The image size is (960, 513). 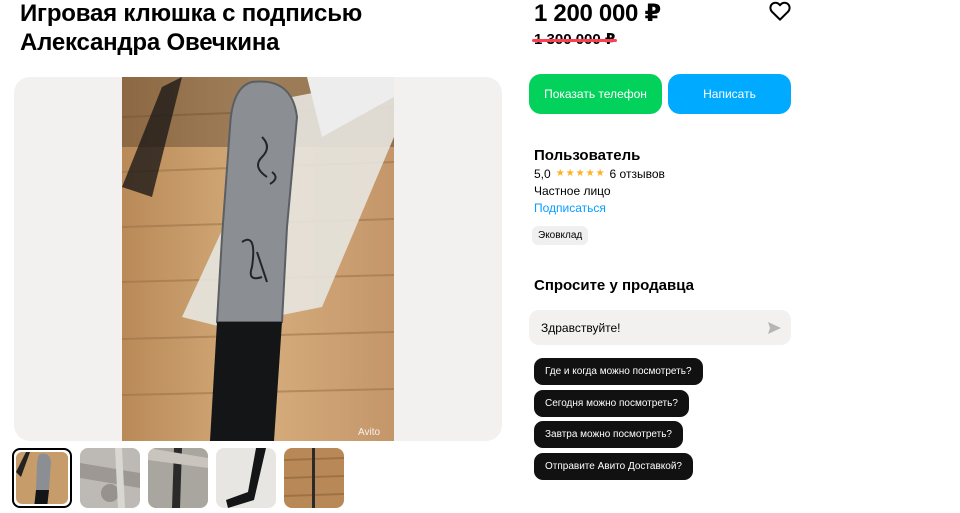 I want to click on rating-value: 5,0, so click(x=542, y=174).